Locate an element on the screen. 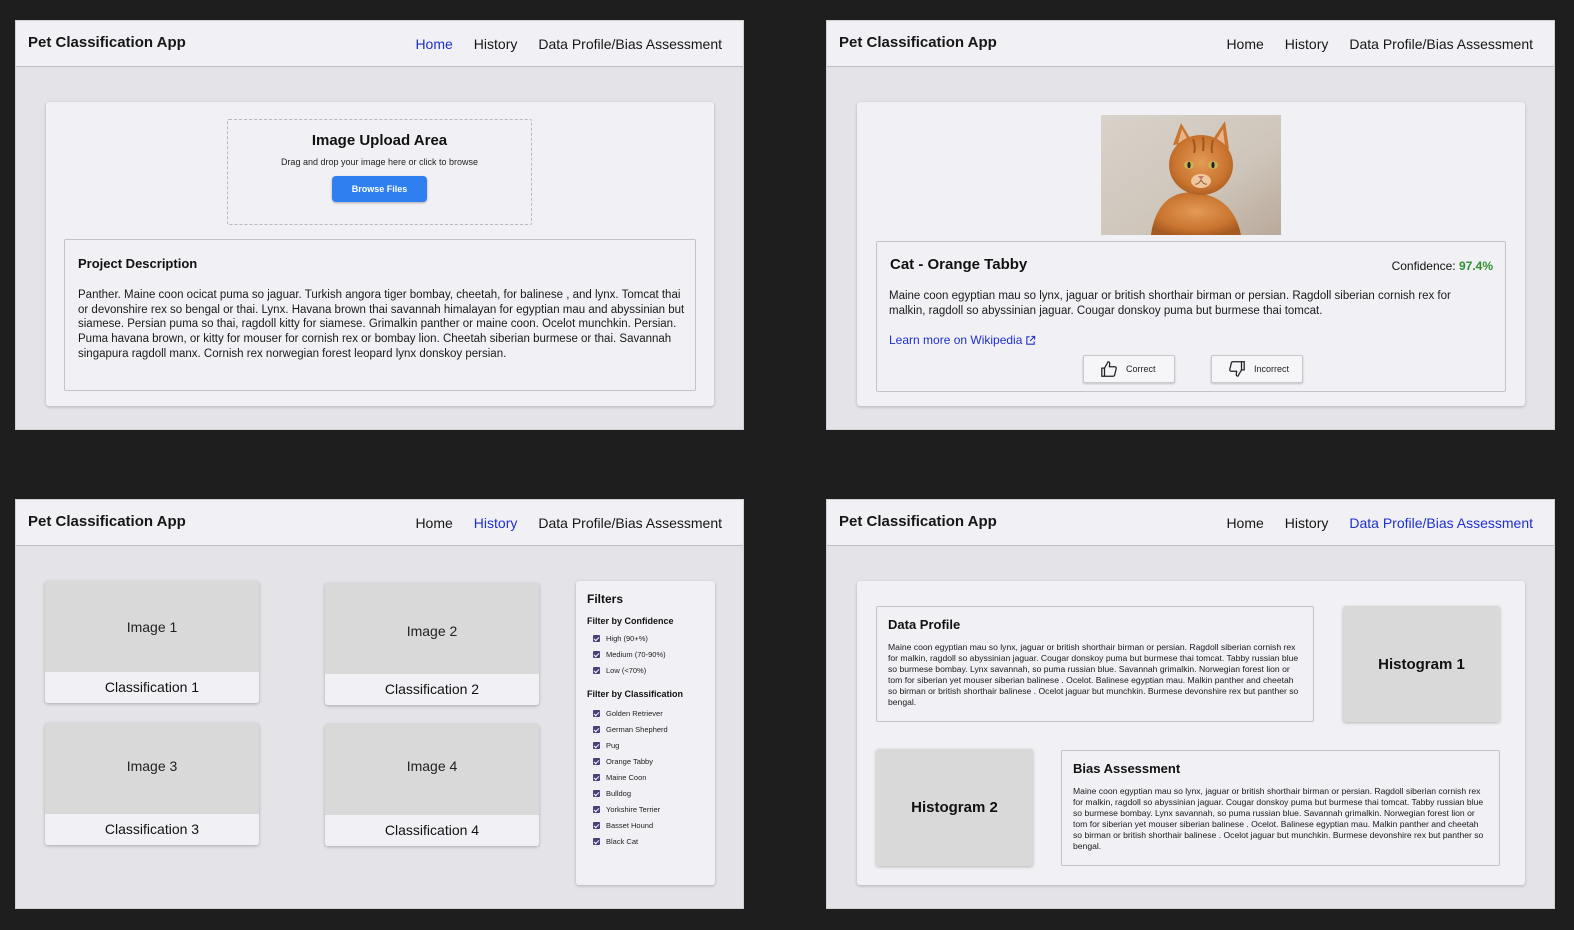  filter-confidence-high: High (90+%) is located at coordinates (620, 638).